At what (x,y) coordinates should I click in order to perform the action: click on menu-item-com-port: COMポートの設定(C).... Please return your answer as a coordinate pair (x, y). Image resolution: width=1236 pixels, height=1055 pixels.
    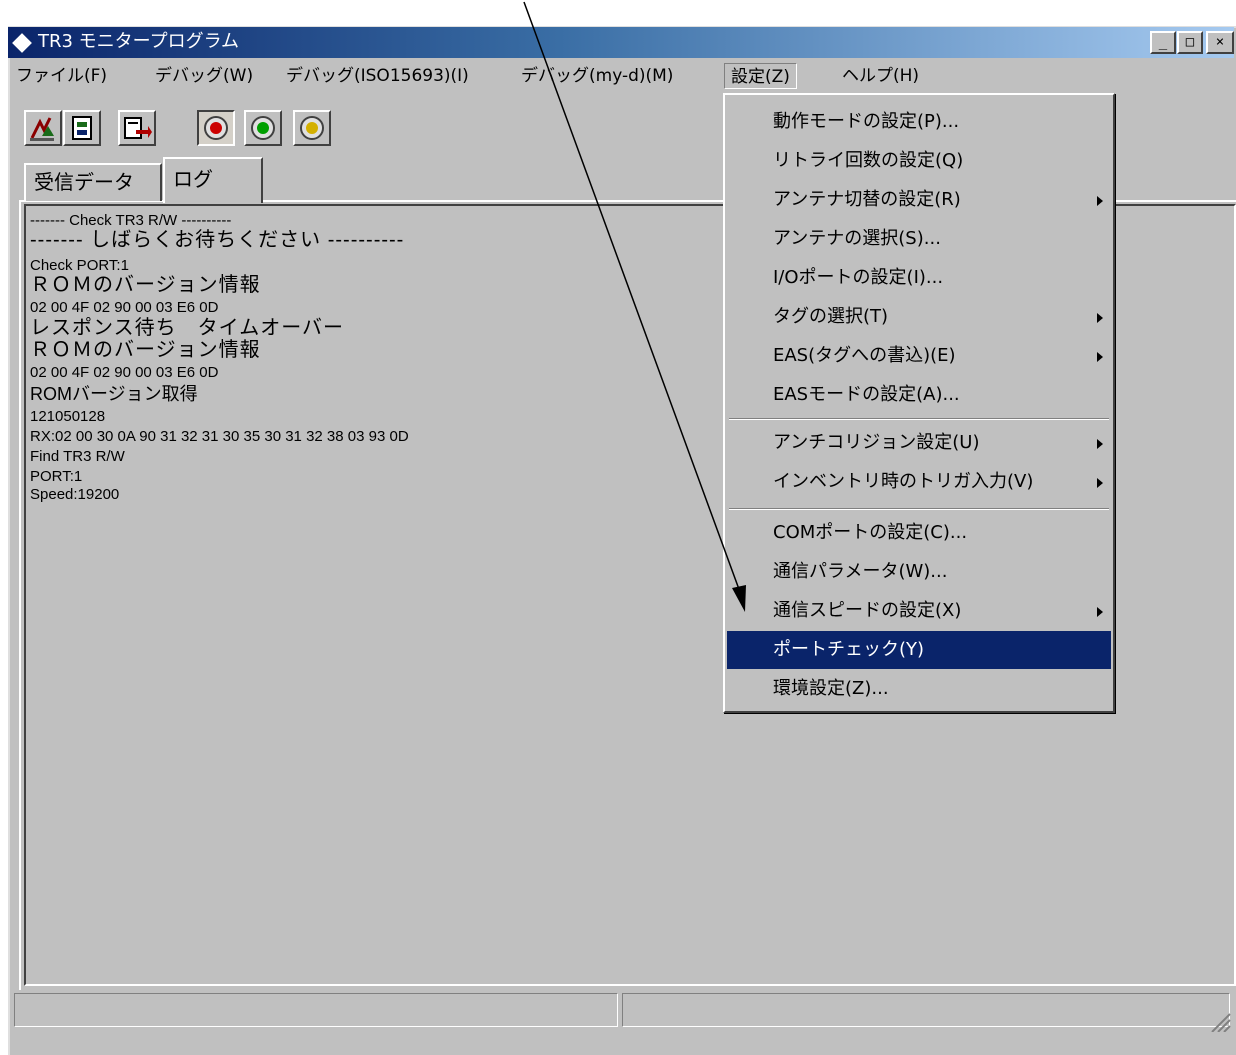
    Looking at the image, I should click on (919, 533).